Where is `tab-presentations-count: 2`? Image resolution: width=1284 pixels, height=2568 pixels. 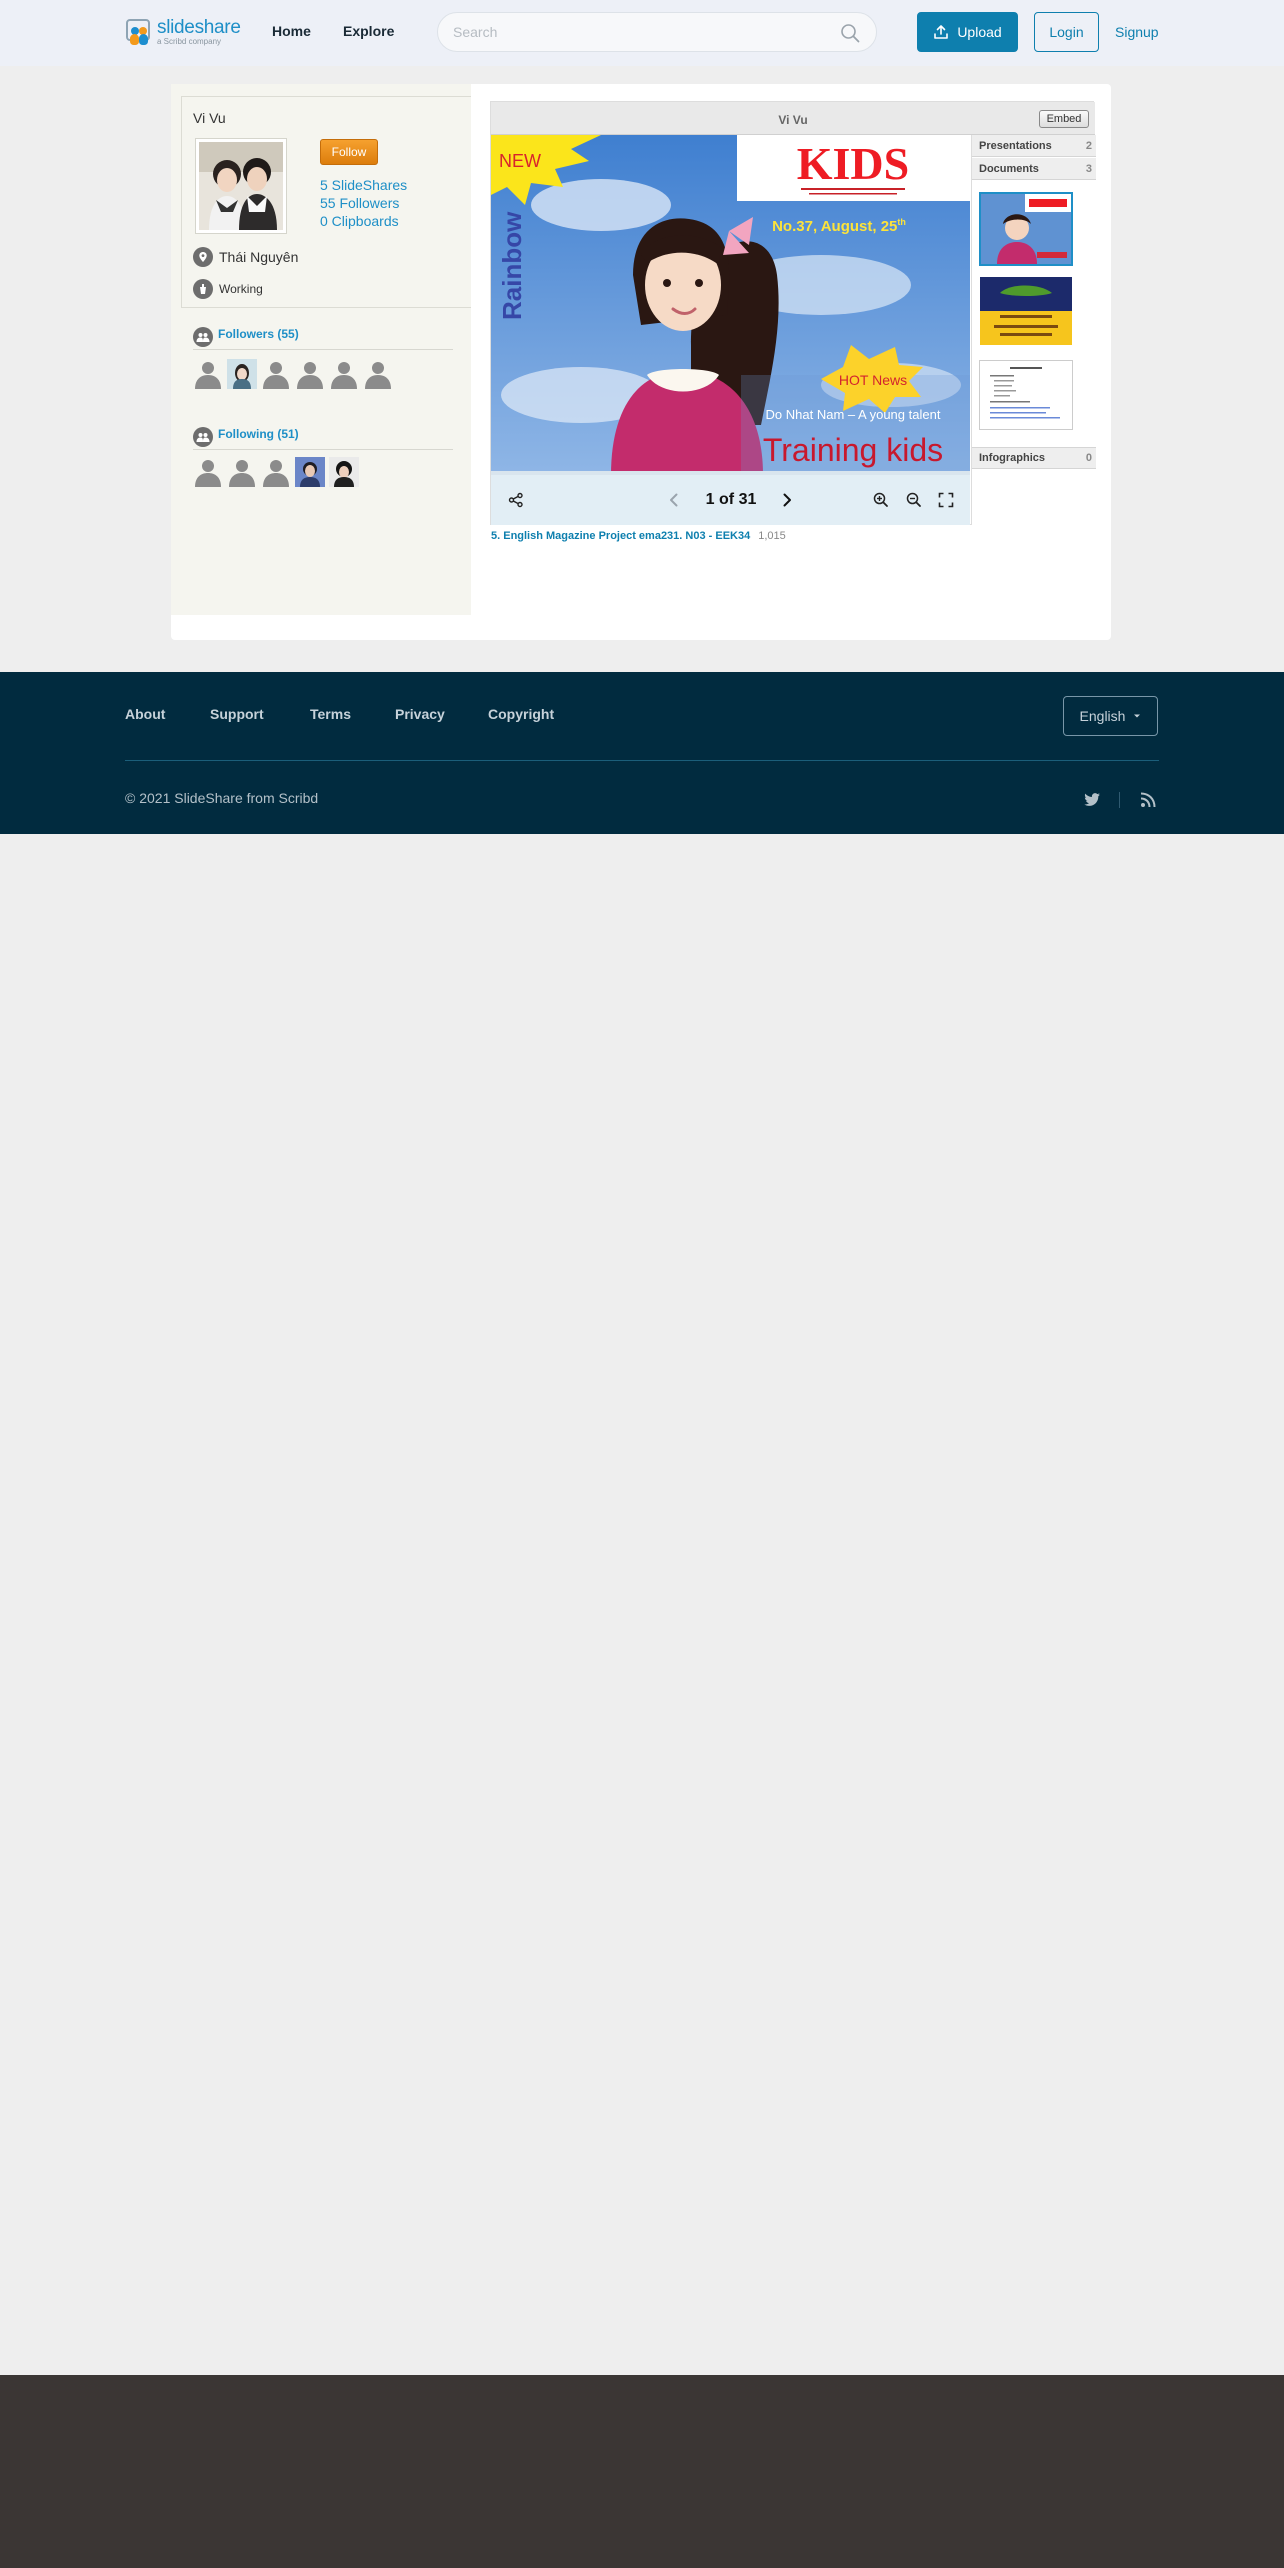 tab-presentations-count: 2 is located at coordinates (1088, 145).